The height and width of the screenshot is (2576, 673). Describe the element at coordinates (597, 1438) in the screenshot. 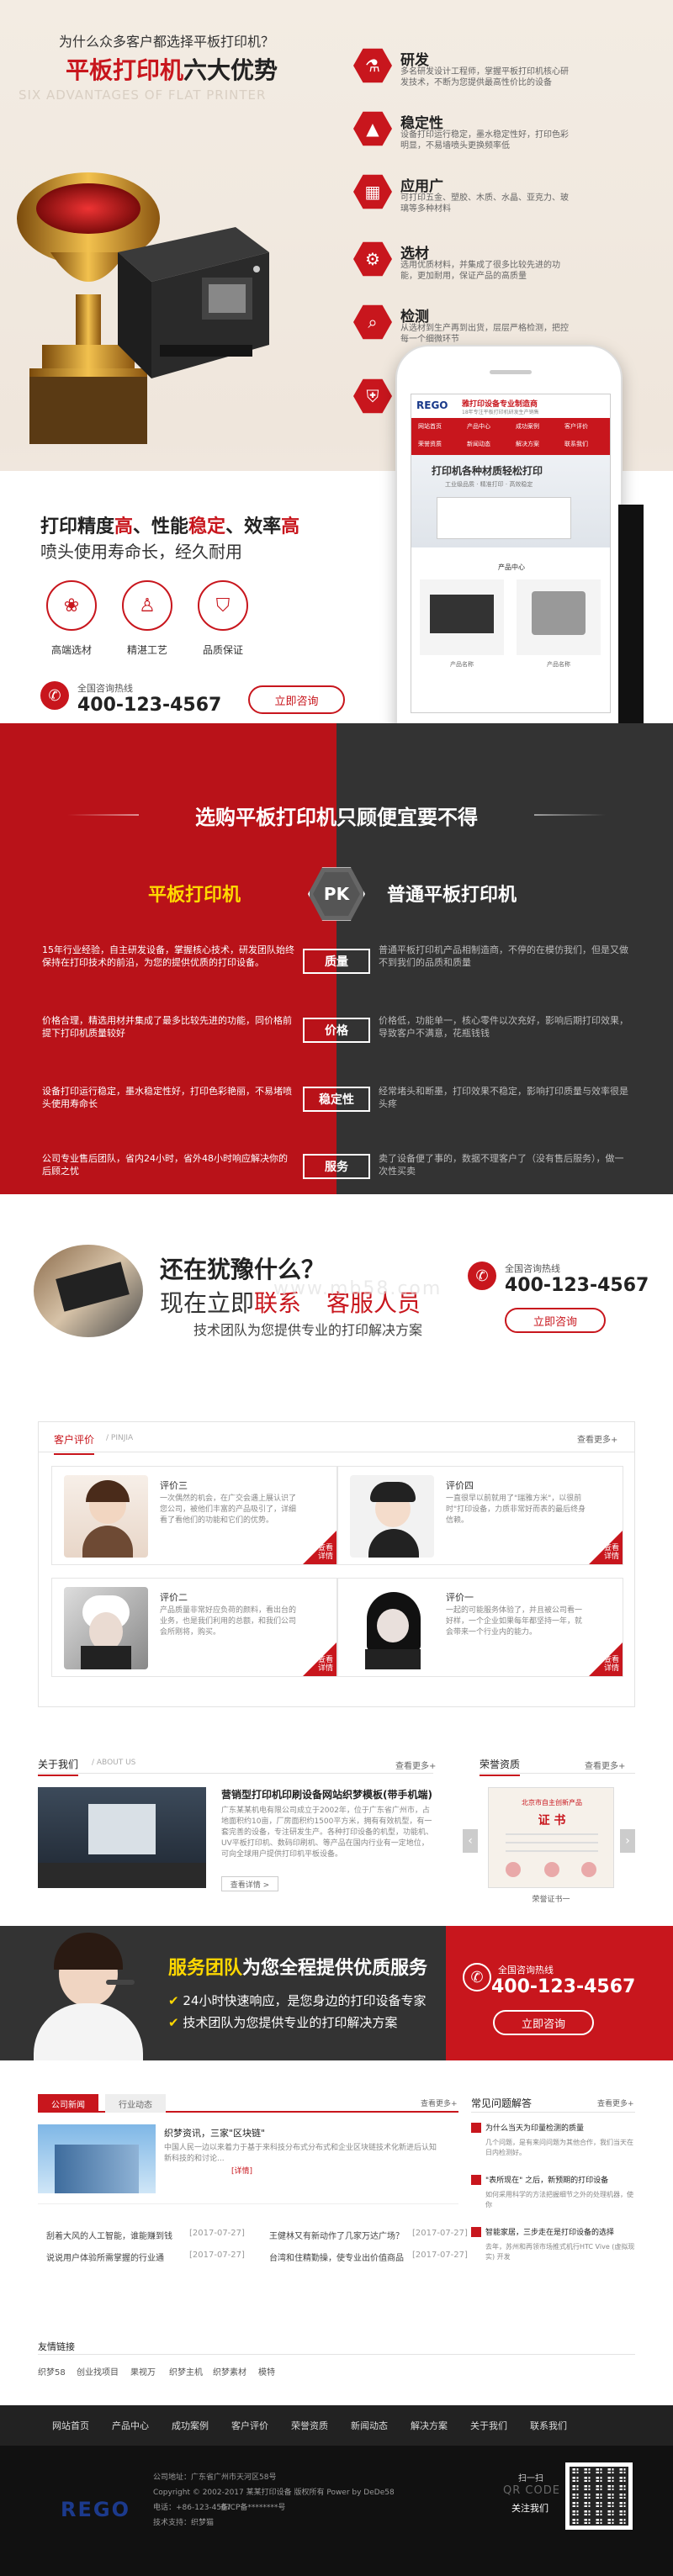

I see `reviews-more-link: 查看更多+` at that location.